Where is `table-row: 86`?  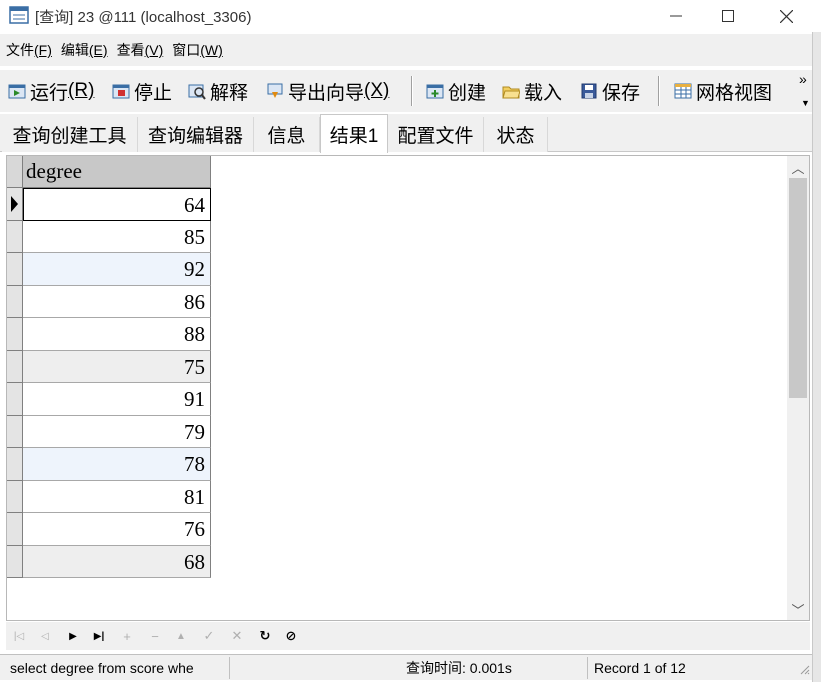
table-row: 86 is located at coordinates (109, 301).